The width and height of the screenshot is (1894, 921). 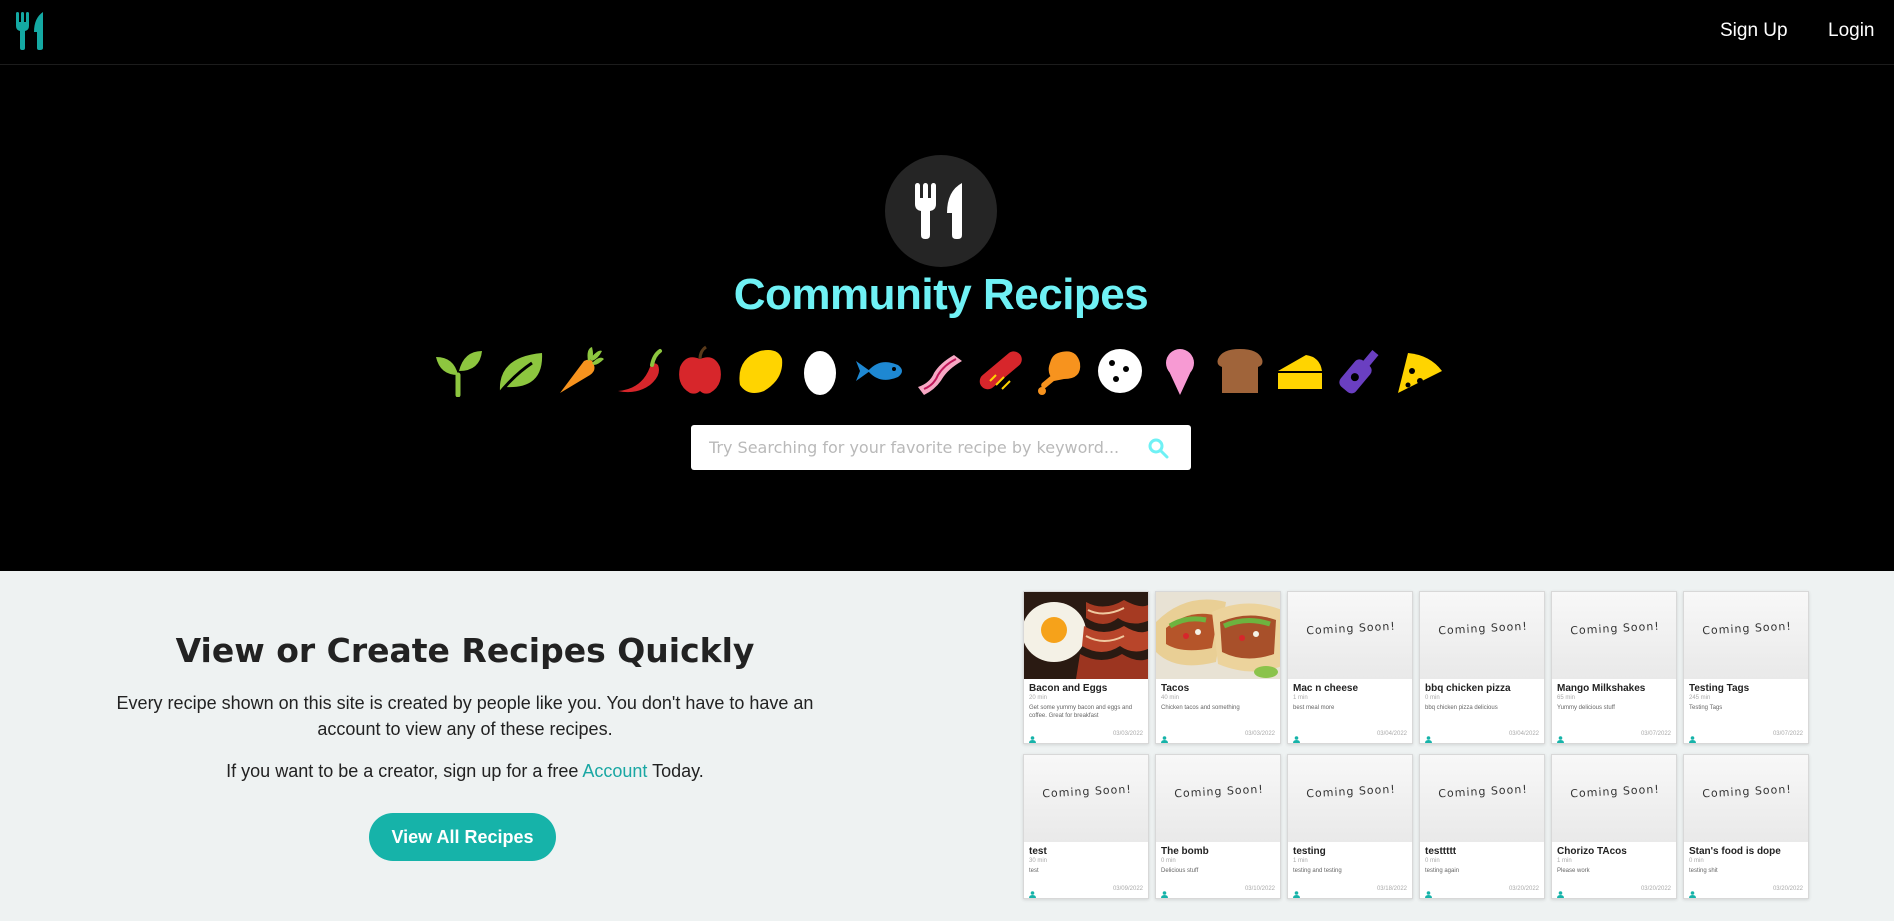 I want to click on recipe-time: 65 min, so click(x=1566, y=698).